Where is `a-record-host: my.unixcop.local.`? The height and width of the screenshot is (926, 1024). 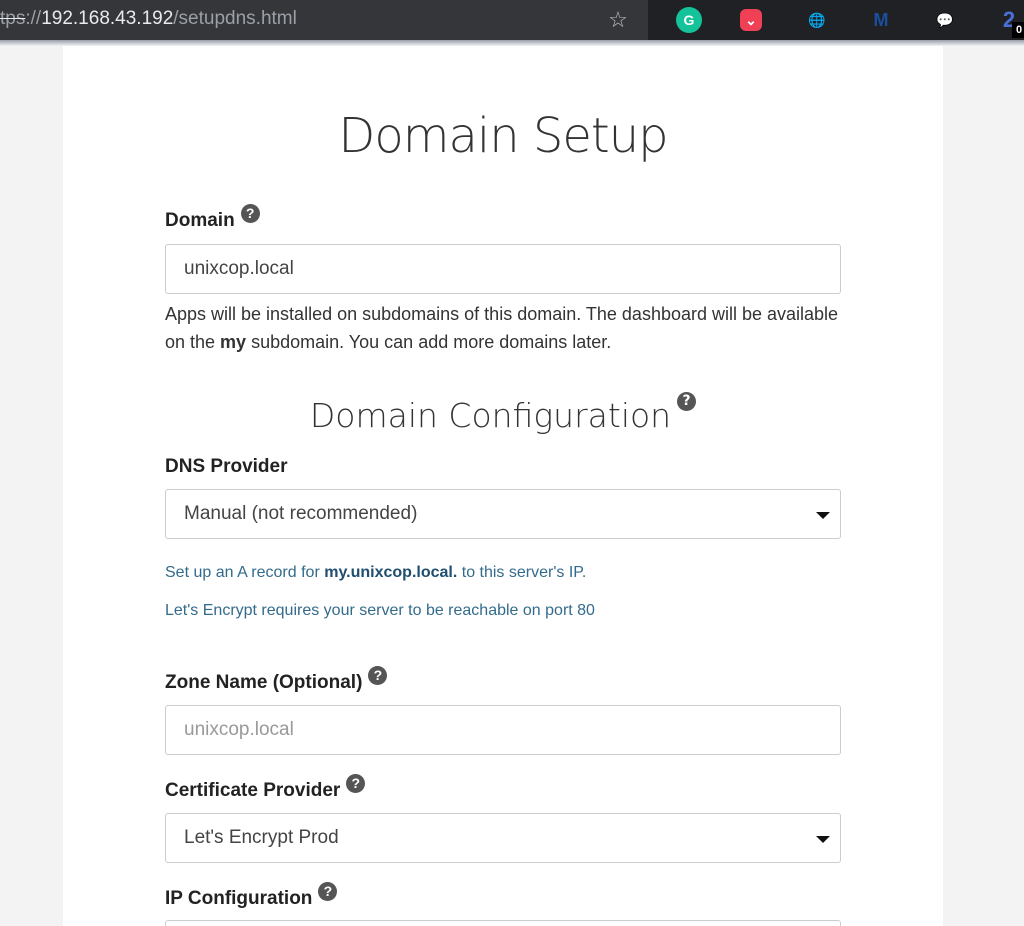 a-record-host: my.unixcop.local. is located at coordinates (391, 572).